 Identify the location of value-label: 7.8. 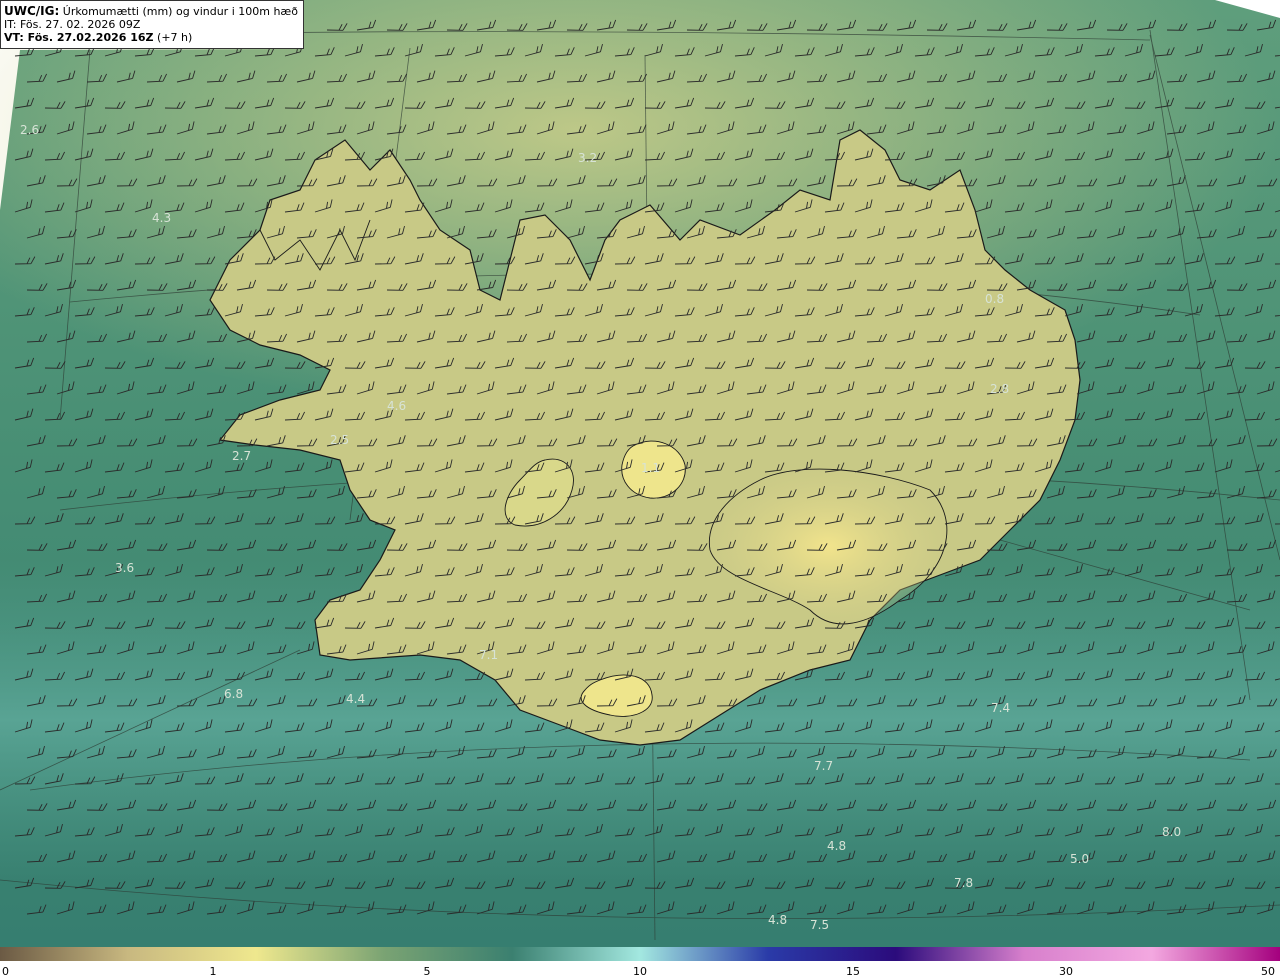
(963, 883).